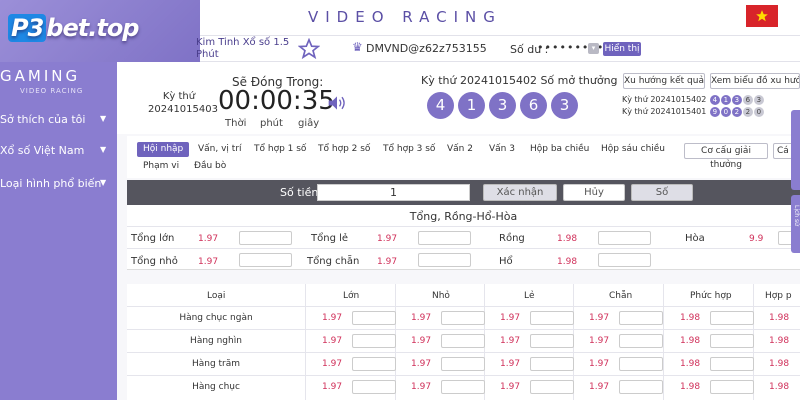  I want to click on countdown-timer: 00:00:35, so click(276, 101).